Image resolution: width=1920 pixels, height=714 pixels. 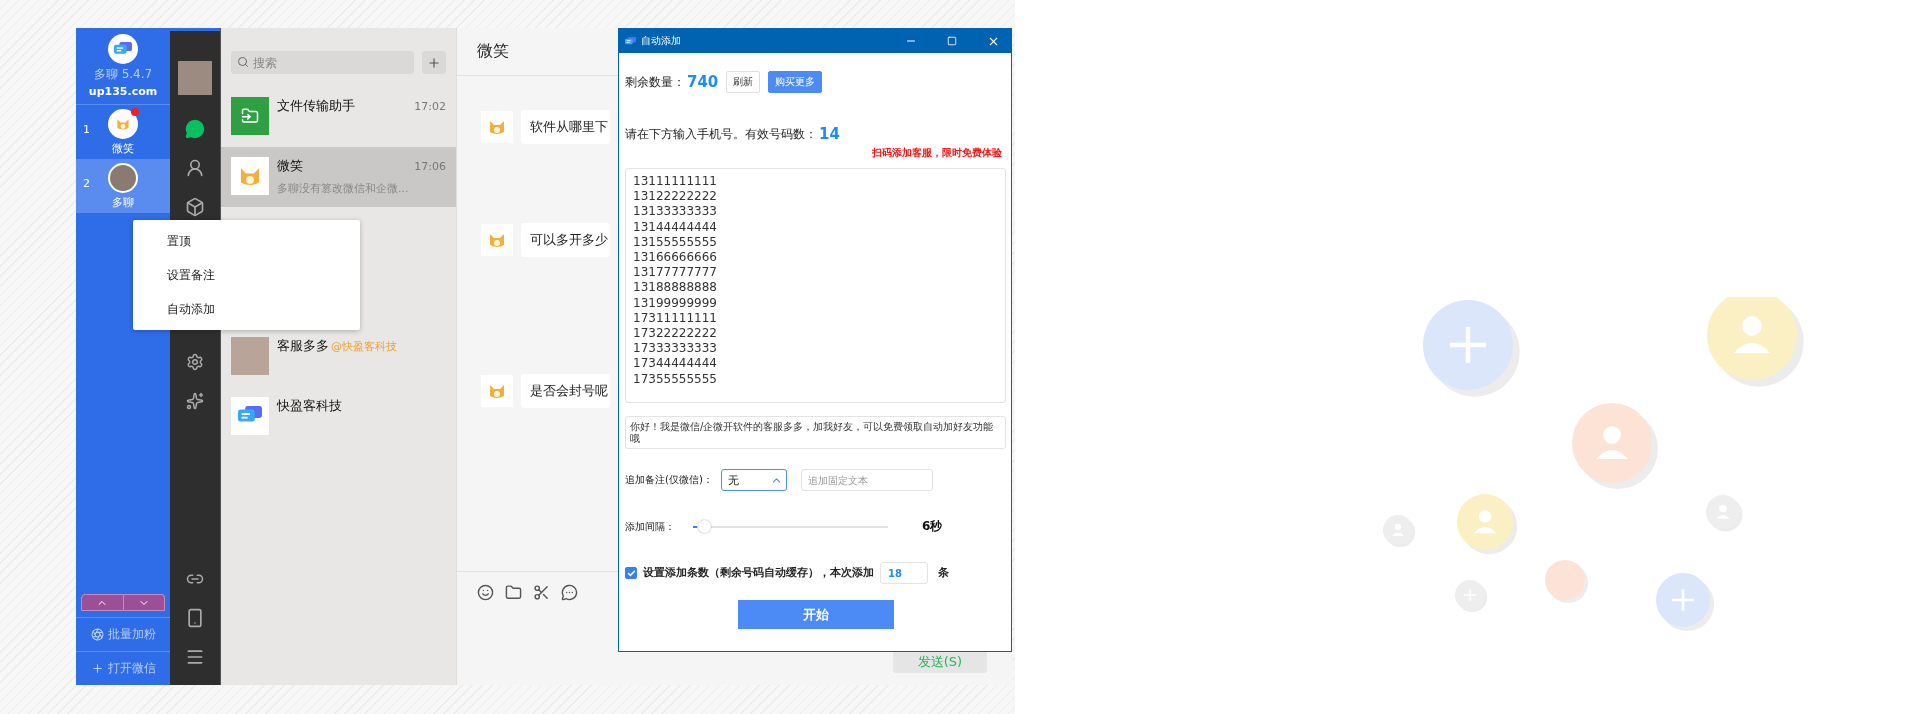 I want to click on chat-time: 17:02, so click(x=430, y=106).